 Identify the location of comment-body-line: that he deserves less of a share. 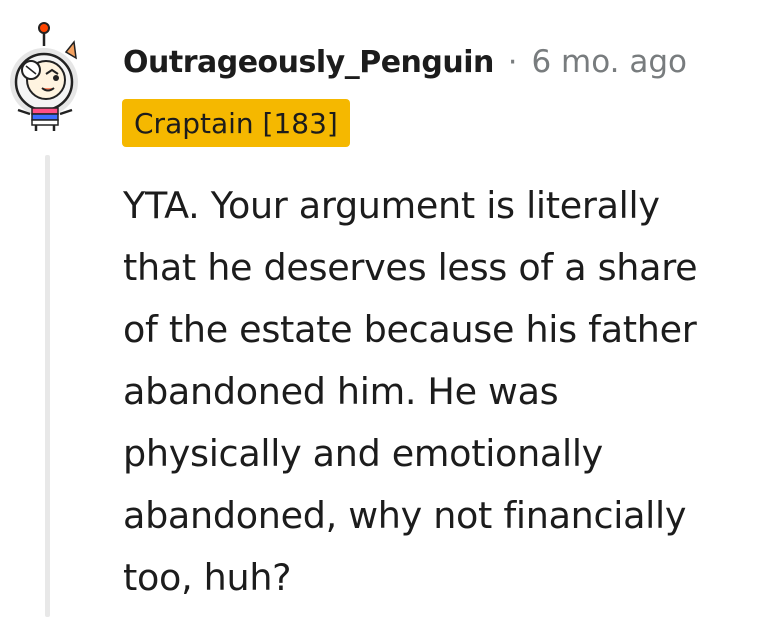
(410, 267).